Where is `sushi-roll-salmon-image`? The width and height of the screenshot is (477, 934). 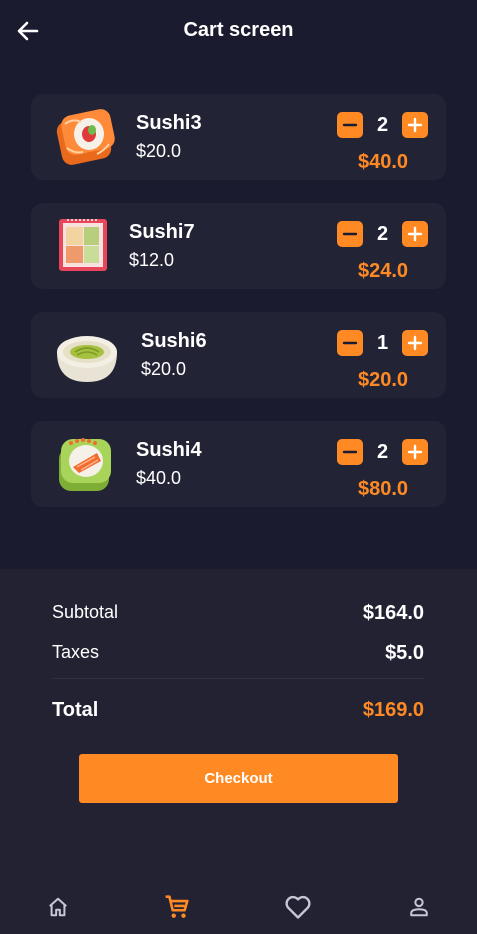
sushi-roll-salmon-image is located at coordinates (85, 137).